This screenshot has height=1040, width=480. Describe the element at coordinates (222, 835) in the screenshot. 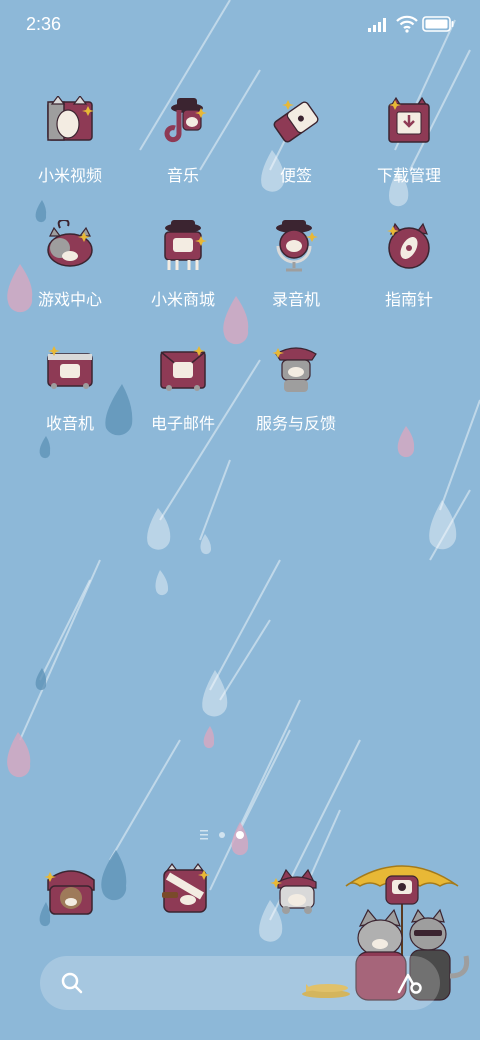

I see `page-dot` at that location.